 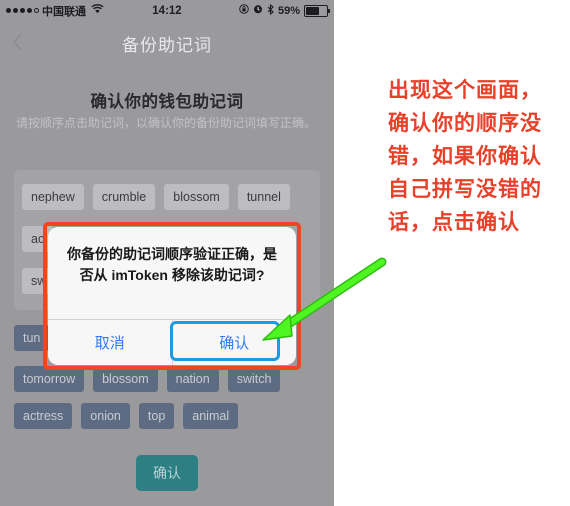 What do you see at coordinates (258, 10) in the screenshot?
I see `alarm-clock-icon` at bounding box center [258, 10].